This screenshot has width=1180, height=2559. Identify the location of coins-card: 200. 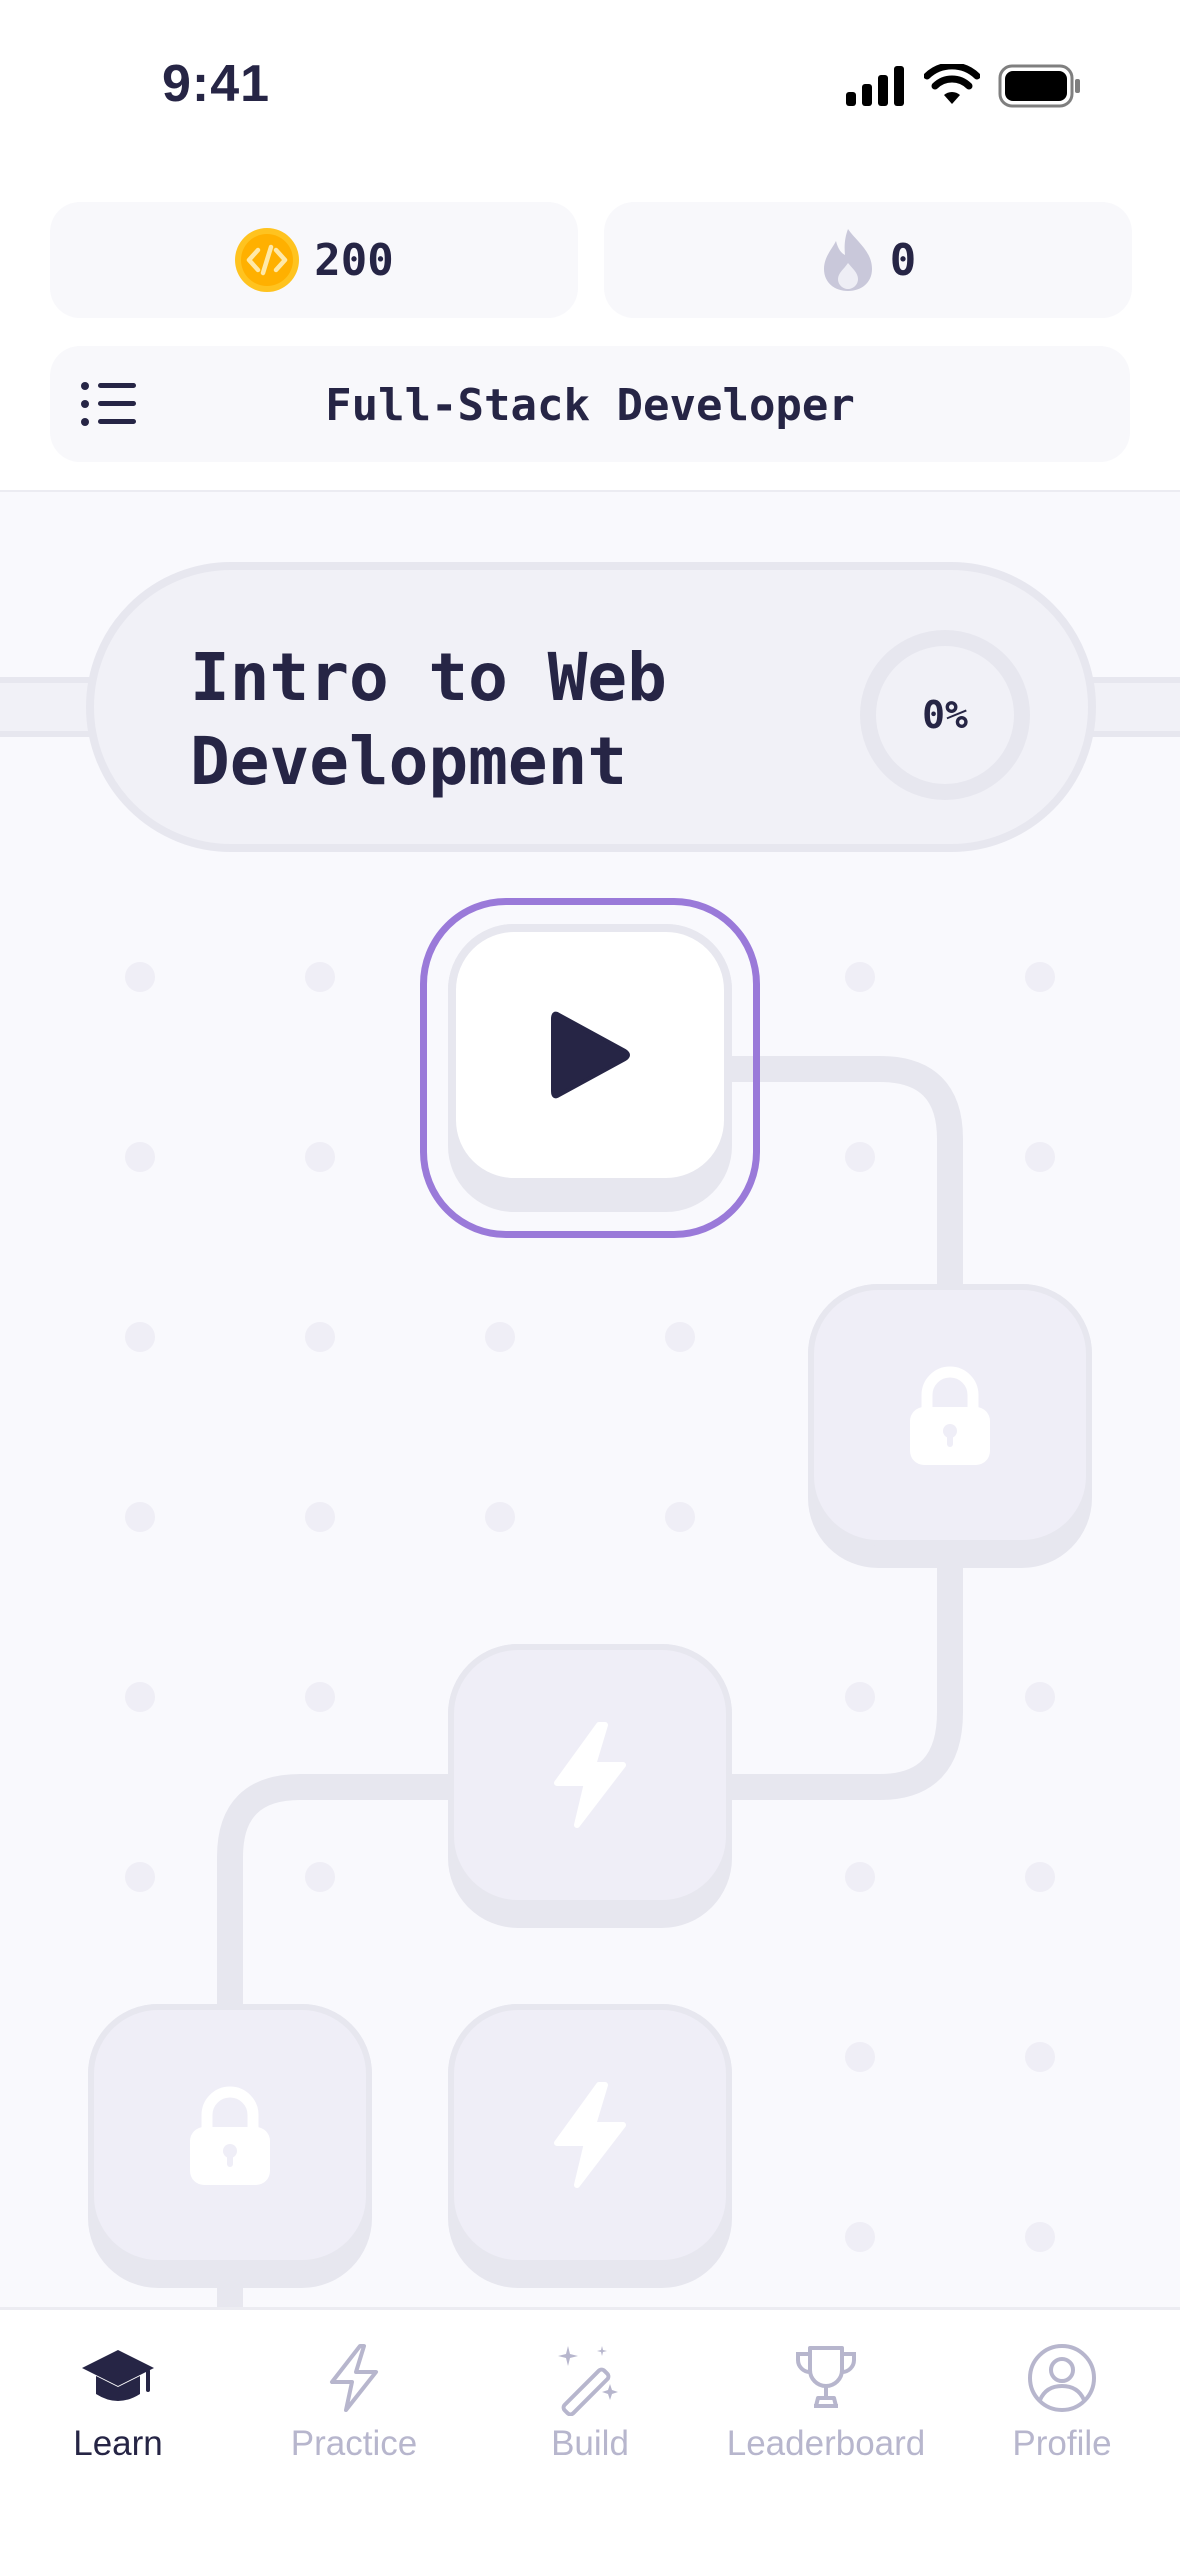
(314, 260).